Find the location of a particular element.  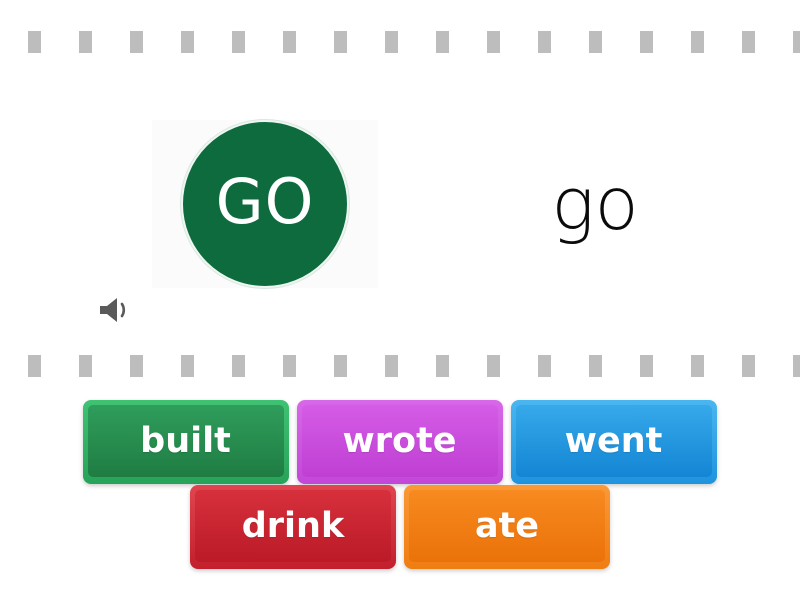

tile-label: drink is located at coordinates (293, 525).